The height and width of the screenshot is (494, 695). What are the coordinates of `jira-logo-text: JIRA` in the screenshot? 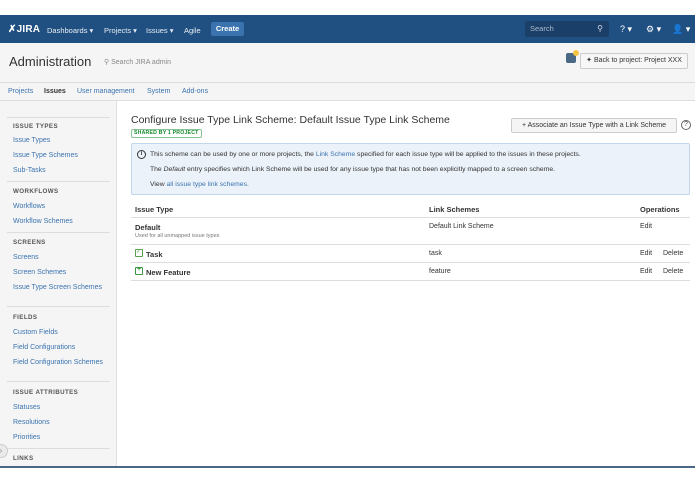 It's located at (28, 29).